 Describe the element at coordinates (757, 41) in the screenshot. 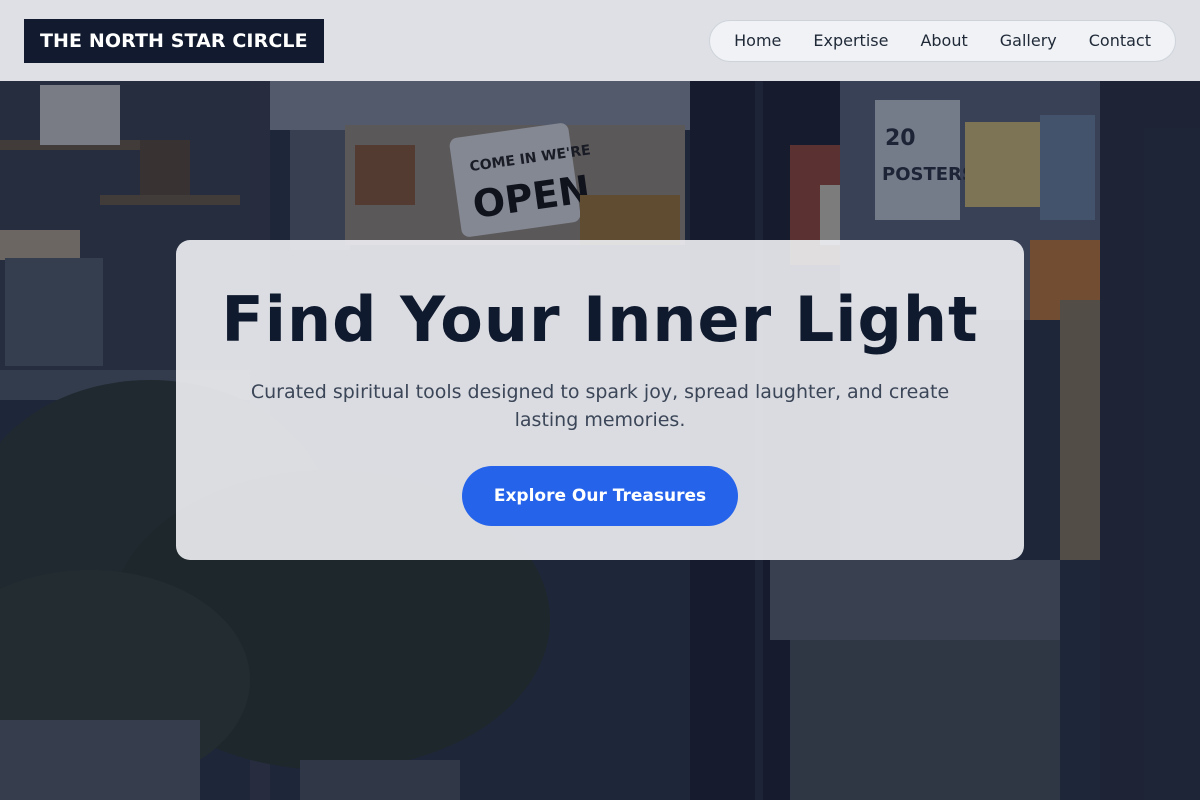

I see `nav-item-home: Home` at that location.